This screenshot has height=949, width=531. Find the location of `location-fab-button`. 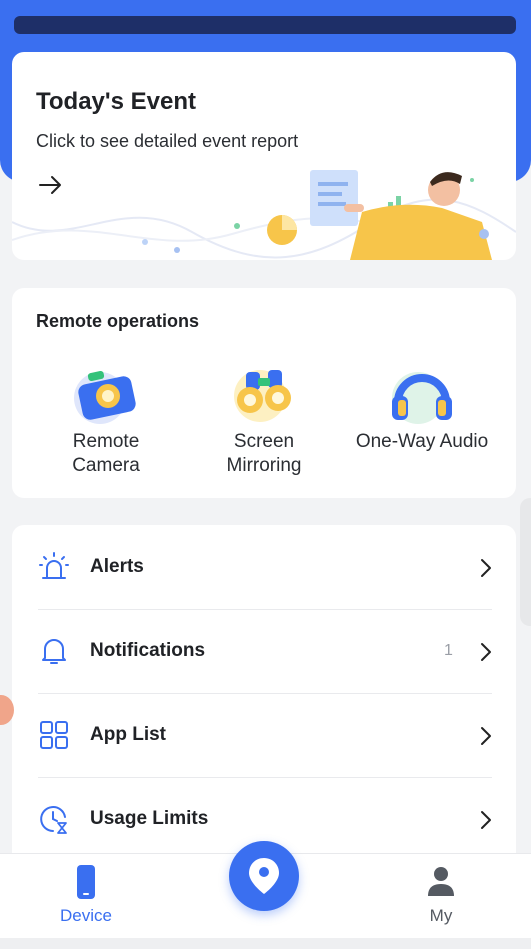

location-fab-button is located at coordinates (264, 876).